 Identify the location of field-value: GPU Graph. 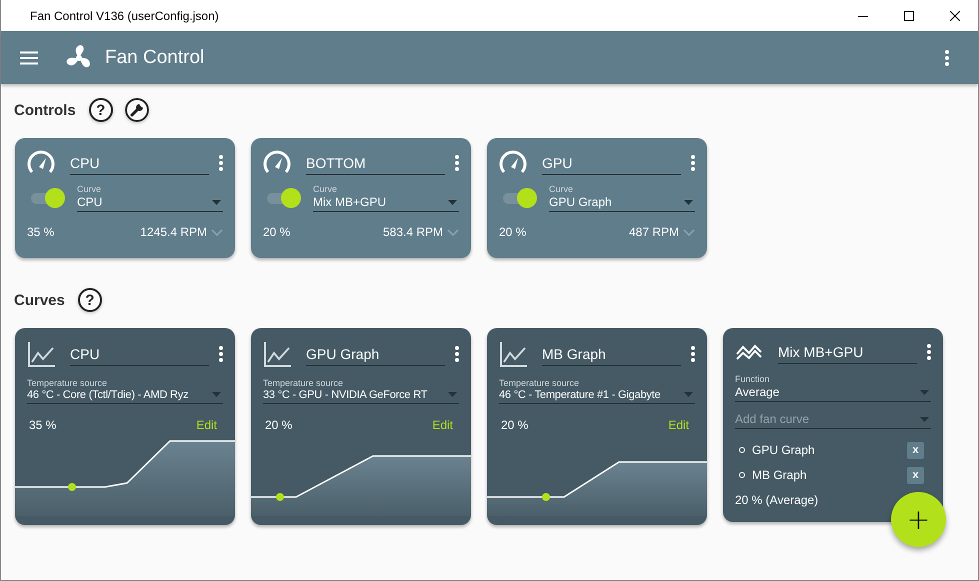
(581, 202).